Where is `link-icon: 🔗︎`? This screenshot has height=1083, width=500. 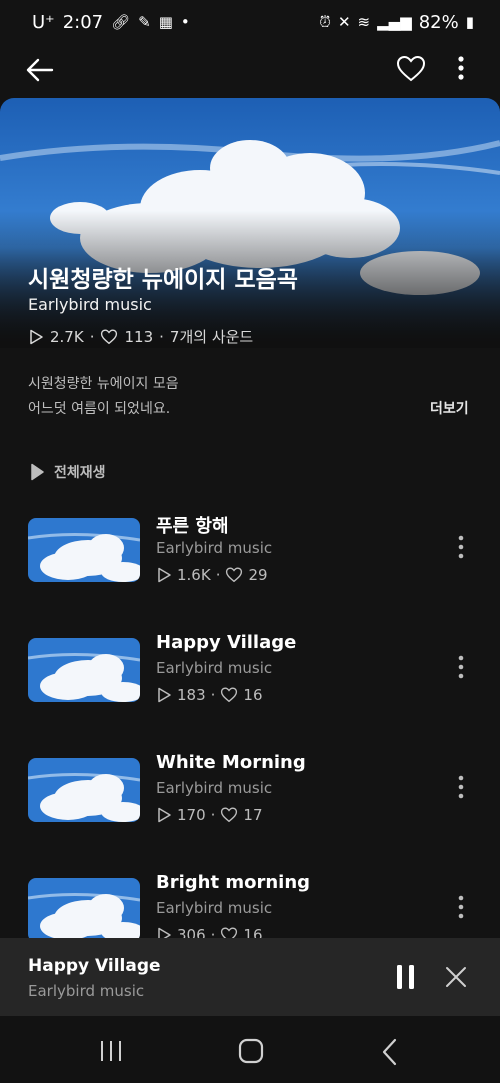
link-icon: 🔗︎ is located at coordinates (121, 22).